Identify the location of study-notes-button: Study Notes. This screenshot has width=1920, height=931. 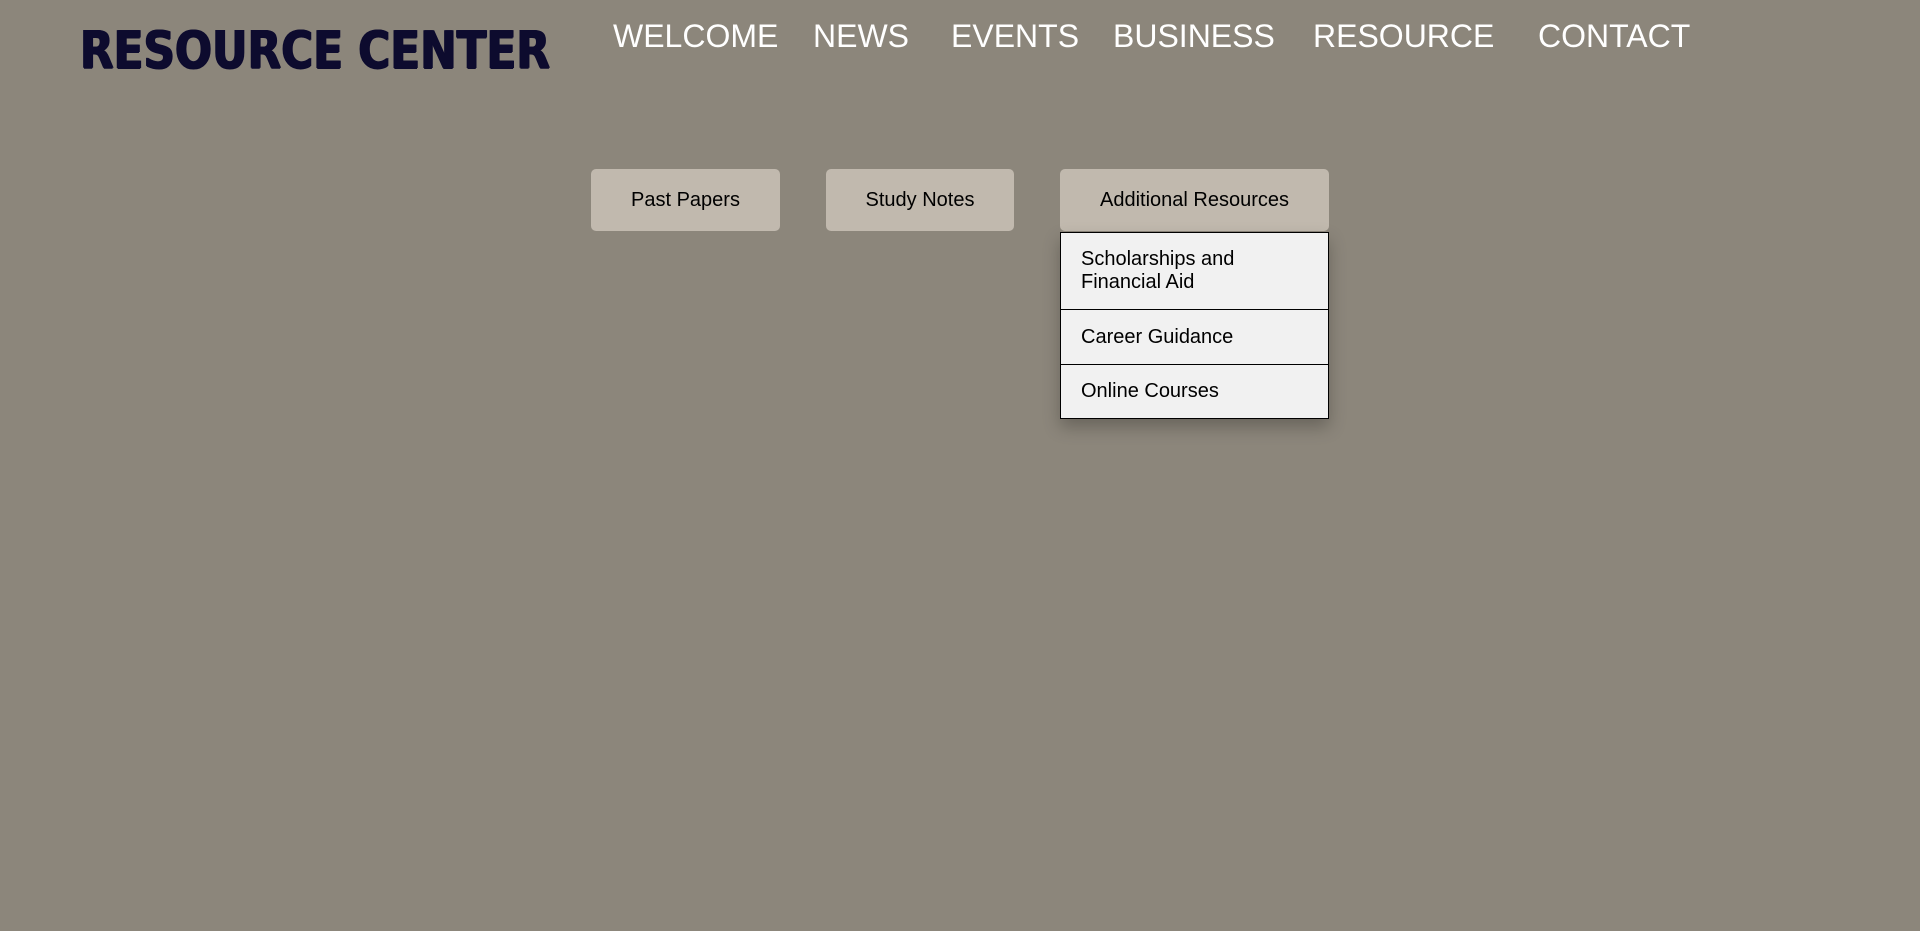
(920, 200).